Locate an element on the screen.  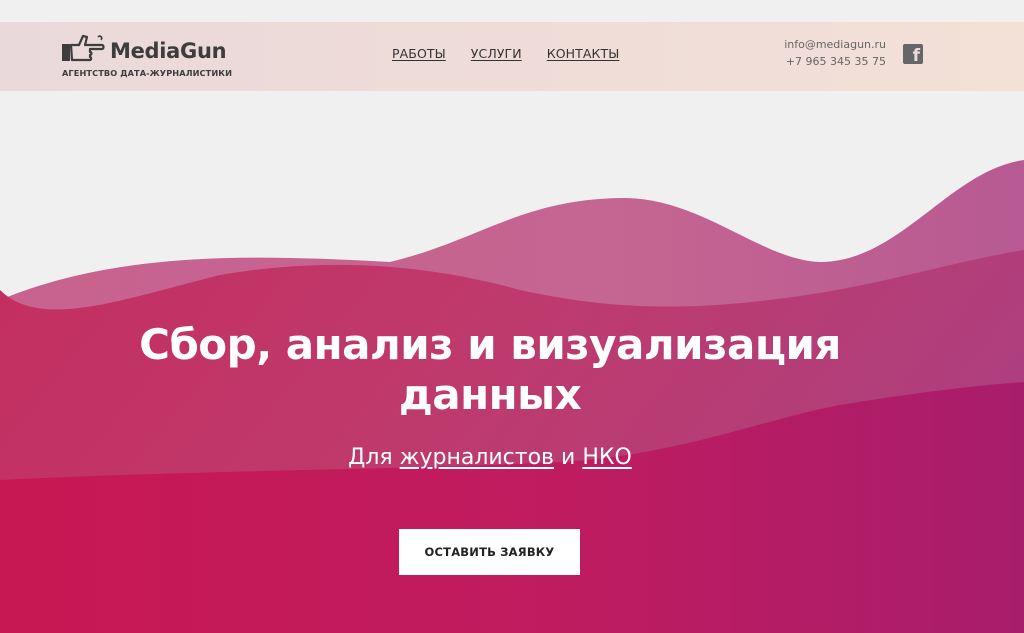
submit-request-button: ОСТАВИТЬ ЗАЯВКУ is located at coordinates (489, 552).